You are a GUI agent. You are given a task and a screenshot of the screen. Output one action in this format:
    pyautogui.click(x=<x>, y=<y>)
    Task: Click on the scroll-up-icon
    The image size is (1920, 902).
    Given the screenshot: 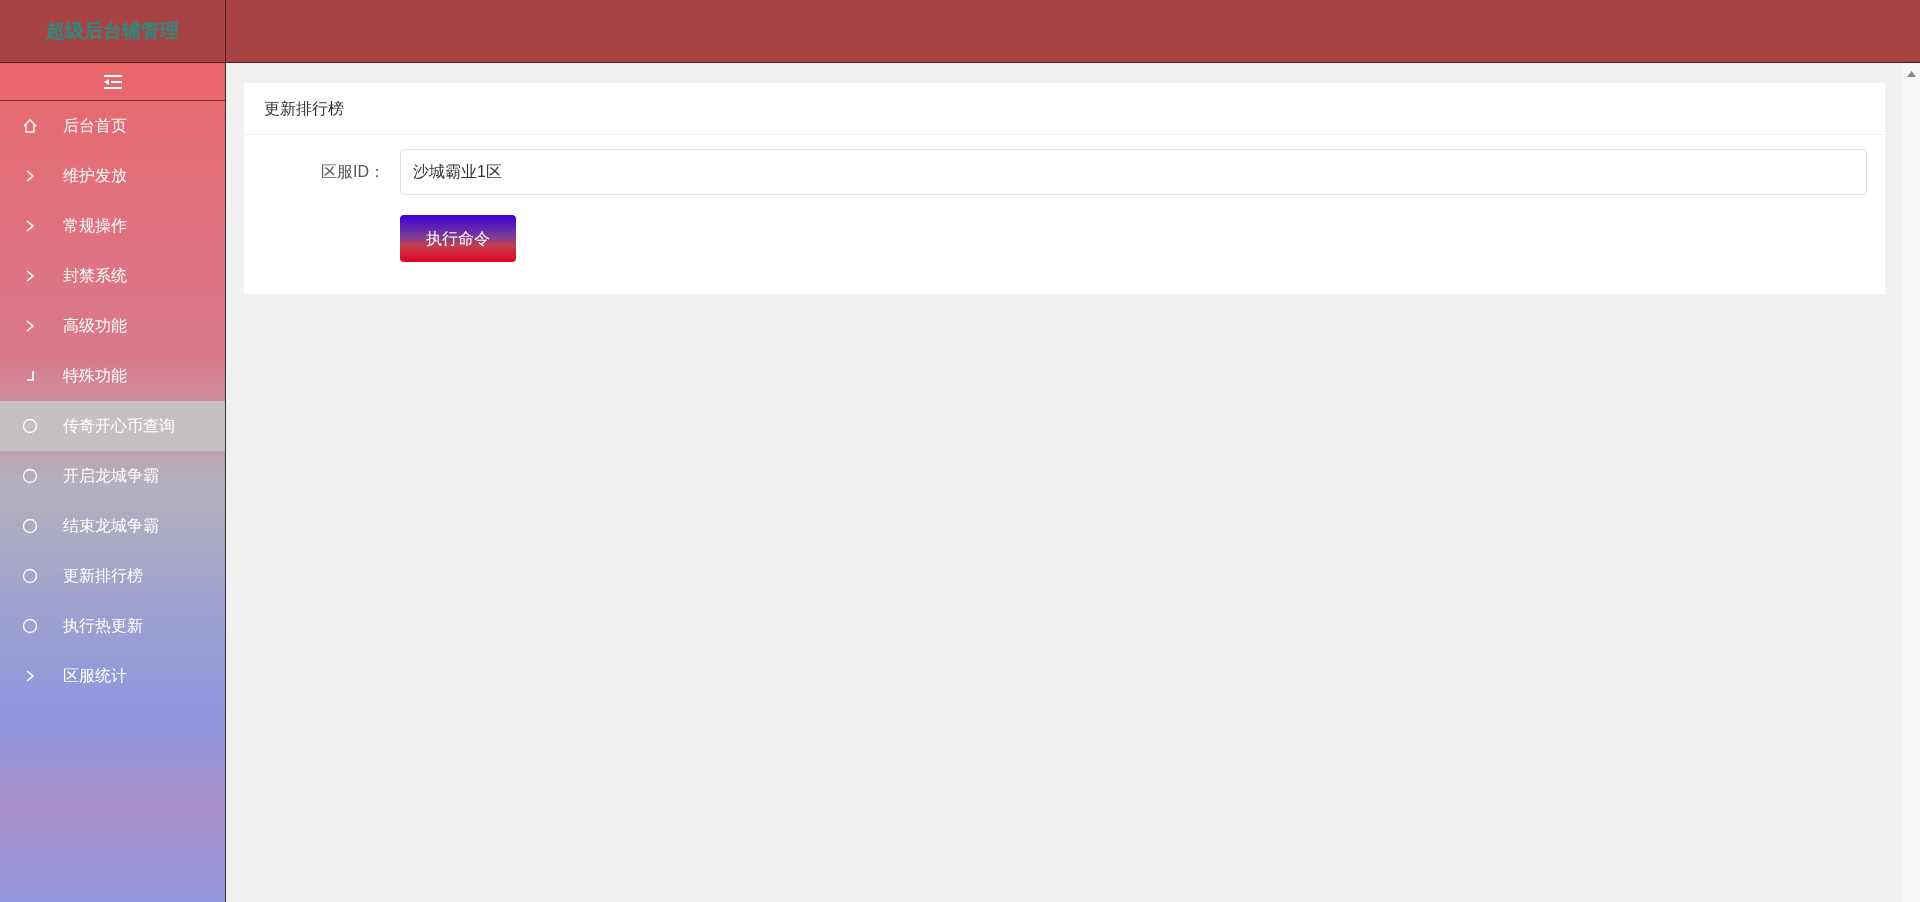 What is the action you would take?
    pyautogui.click(x=1911, y=74)
    